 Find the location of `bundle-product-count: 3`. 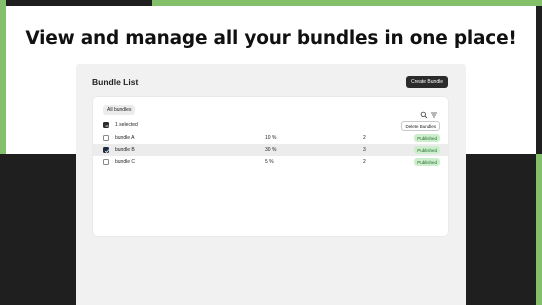

bundle-product-count: 3 is located at coordinates (364, 150).